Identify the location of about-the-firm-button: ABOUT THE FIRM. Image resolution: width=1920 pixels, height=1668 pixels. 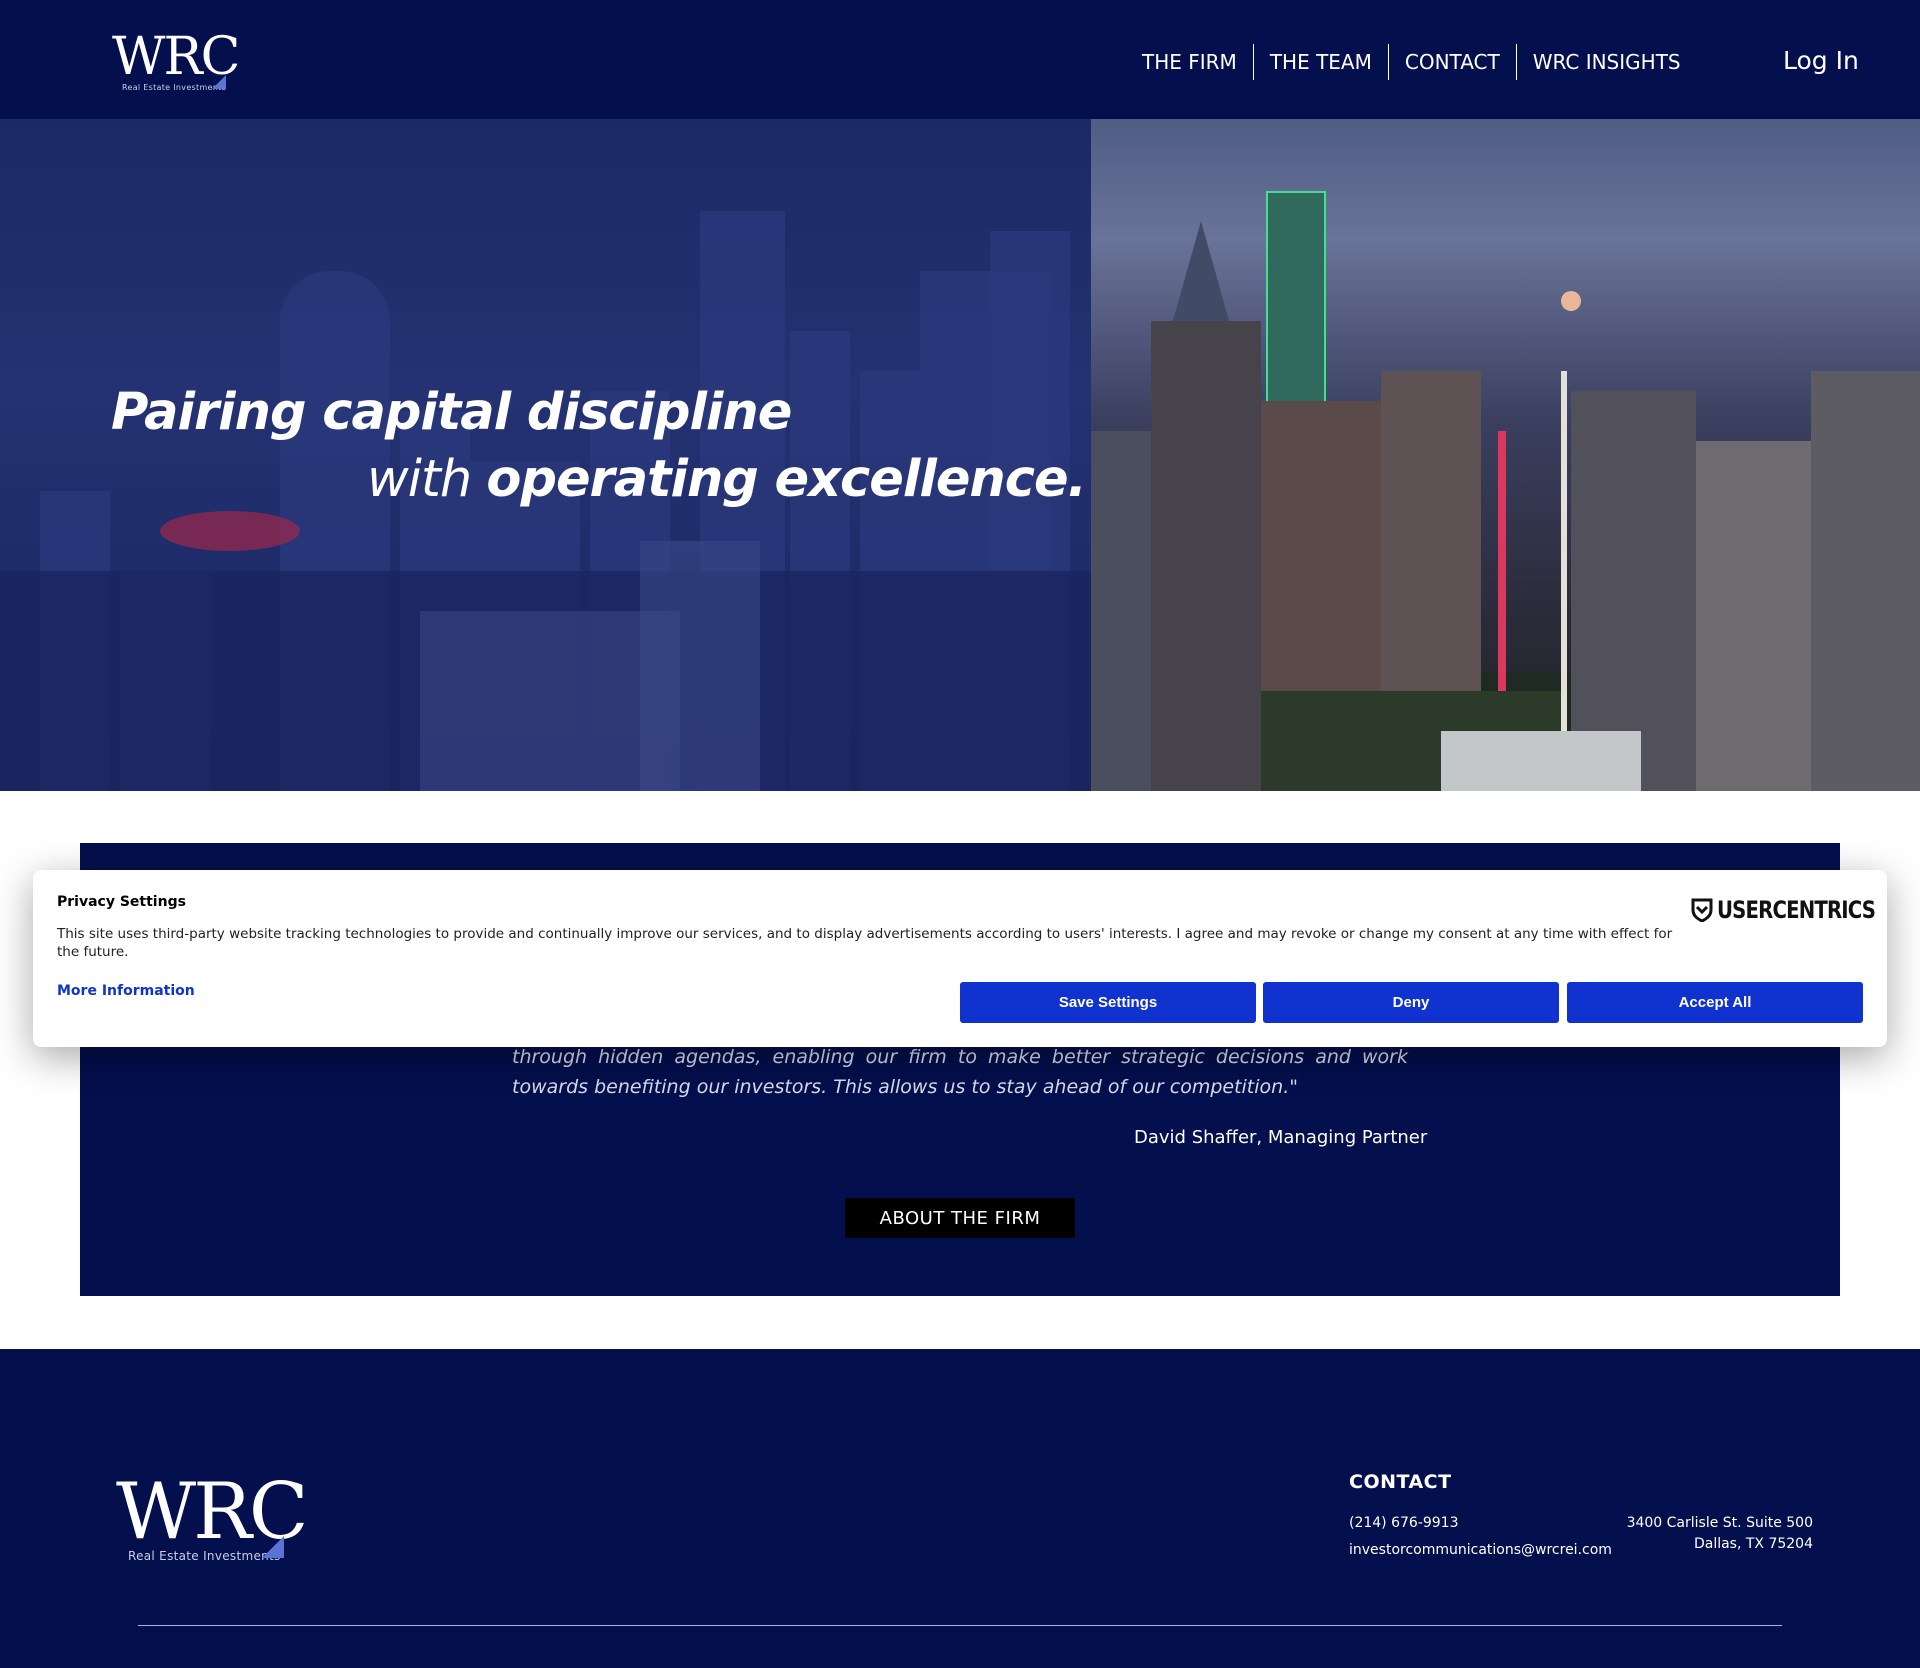
(960, 1218).